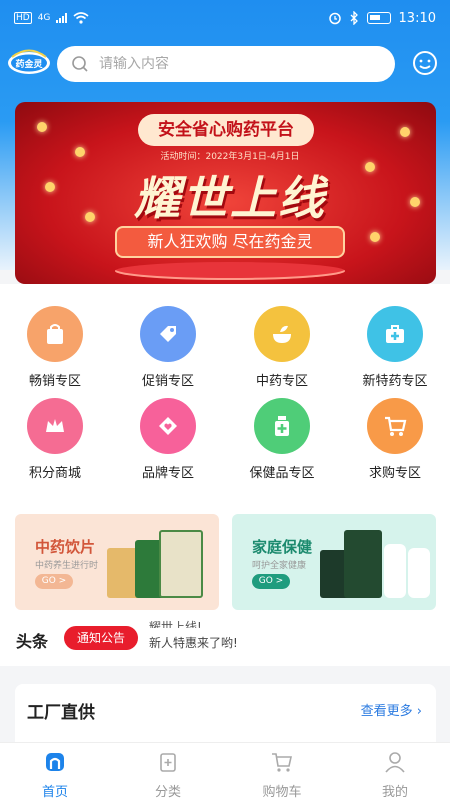  Describe the element at coordinates (23, 18) in the screenshot. I see `hd-indicator: HD` at that location.